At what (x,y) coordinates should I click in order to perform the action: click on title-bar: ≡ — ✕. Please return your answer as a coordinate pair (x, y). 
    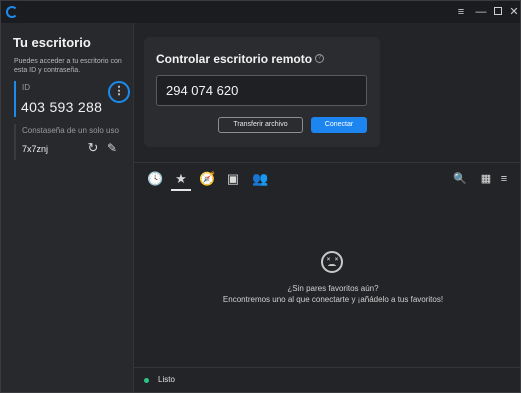
    Looking at the image, I should click on (260, 12).